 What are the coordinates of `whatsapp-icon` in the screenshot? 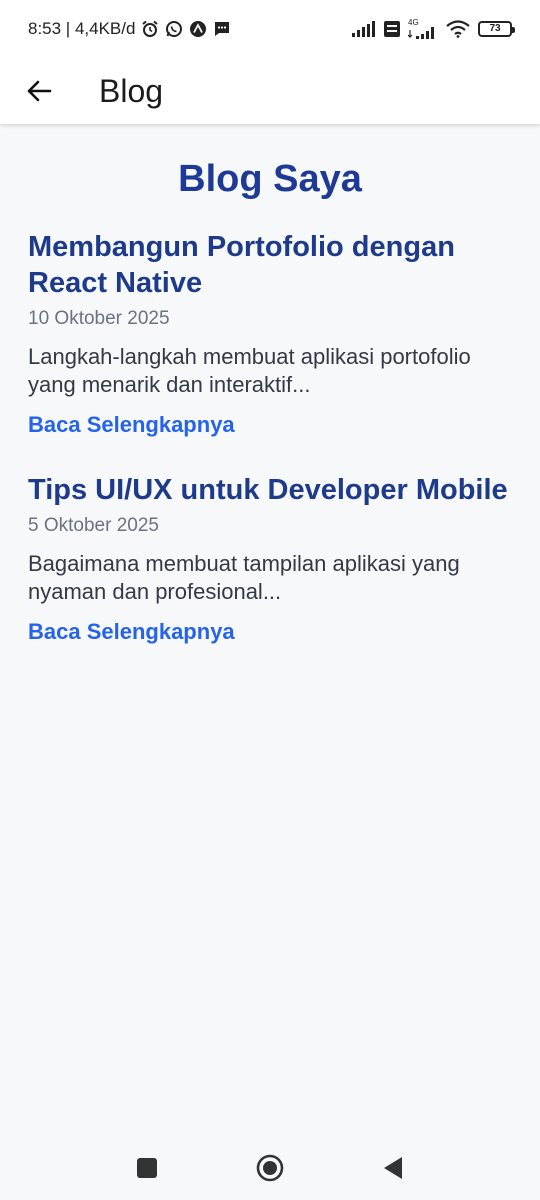 It's located at (174, 29).